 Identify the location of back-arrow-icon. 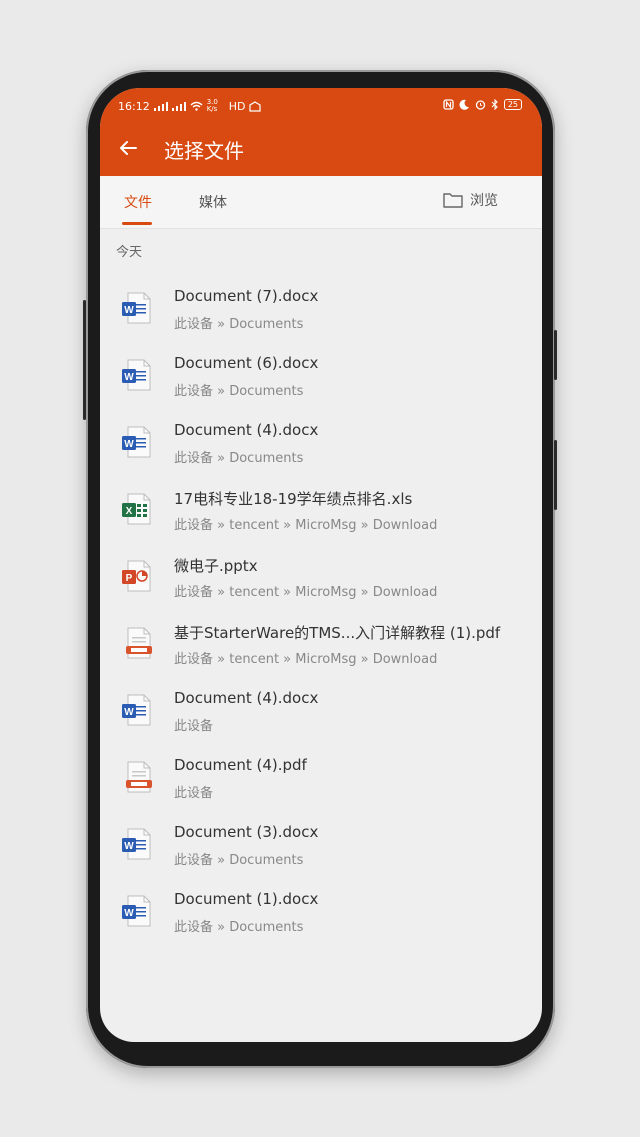
(128, 148).